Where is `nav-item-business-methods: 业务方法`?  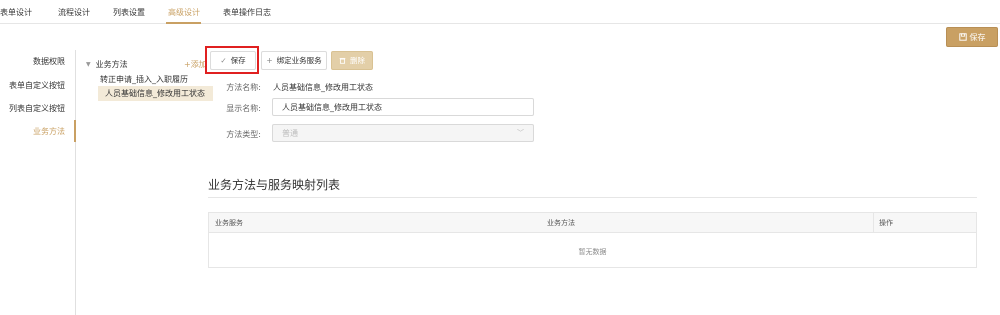 nav-item-business-methods: 业务方法 is located at coordinates (49, 131).